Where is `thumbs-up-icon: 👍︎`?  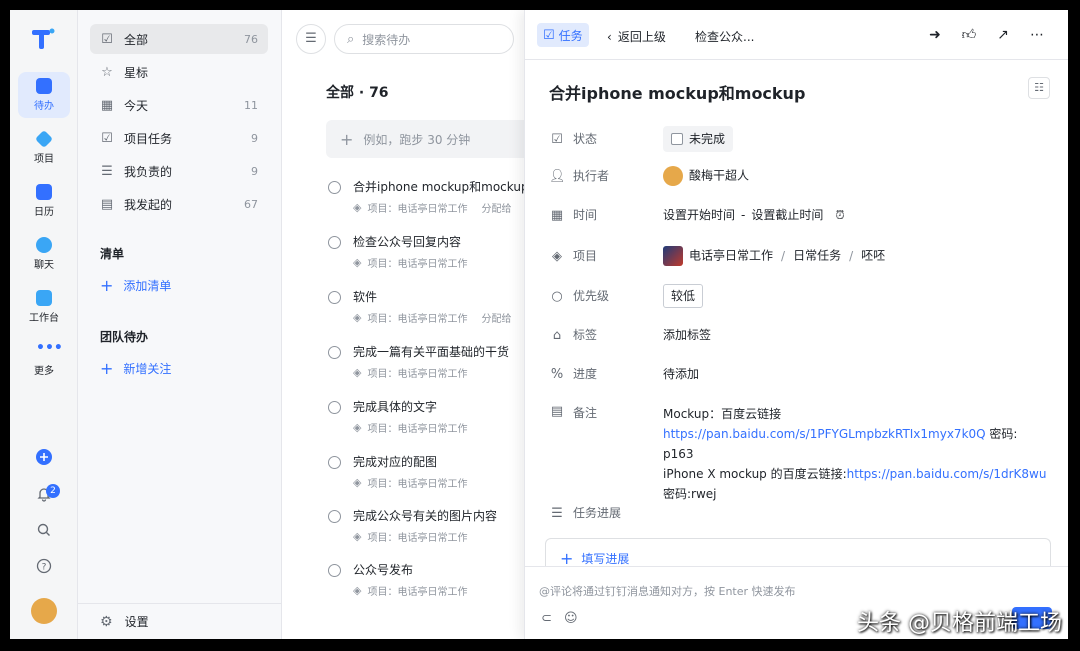
thumbs-up-icon: 👍︎ is located at coordinates (969, 35).